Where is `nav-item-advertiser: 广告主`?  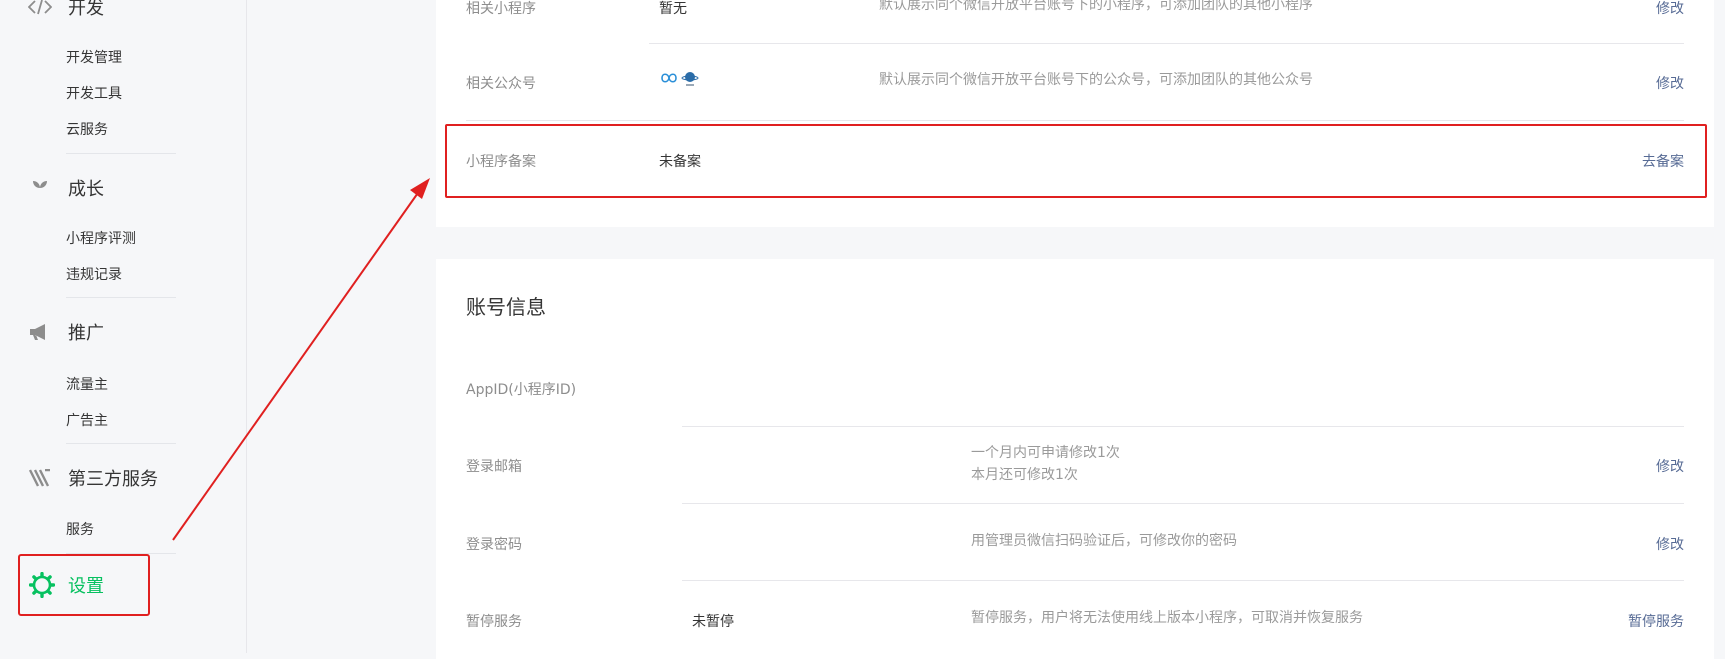 nav-item-advertiser: 广告主 is located at coordinates (87, 420).